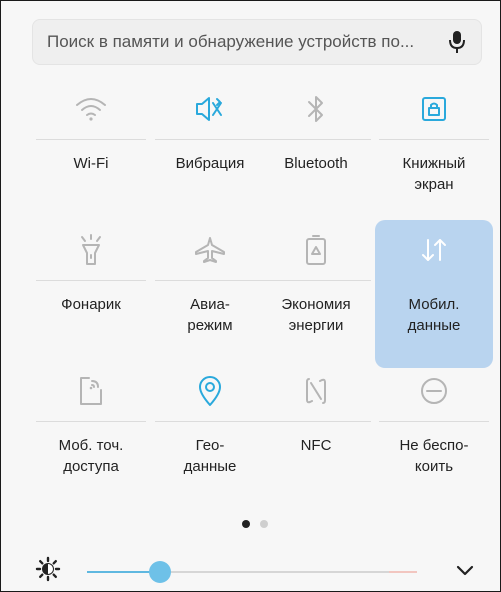  I want to click on do-not-disturb-icon, so click(434, 391).